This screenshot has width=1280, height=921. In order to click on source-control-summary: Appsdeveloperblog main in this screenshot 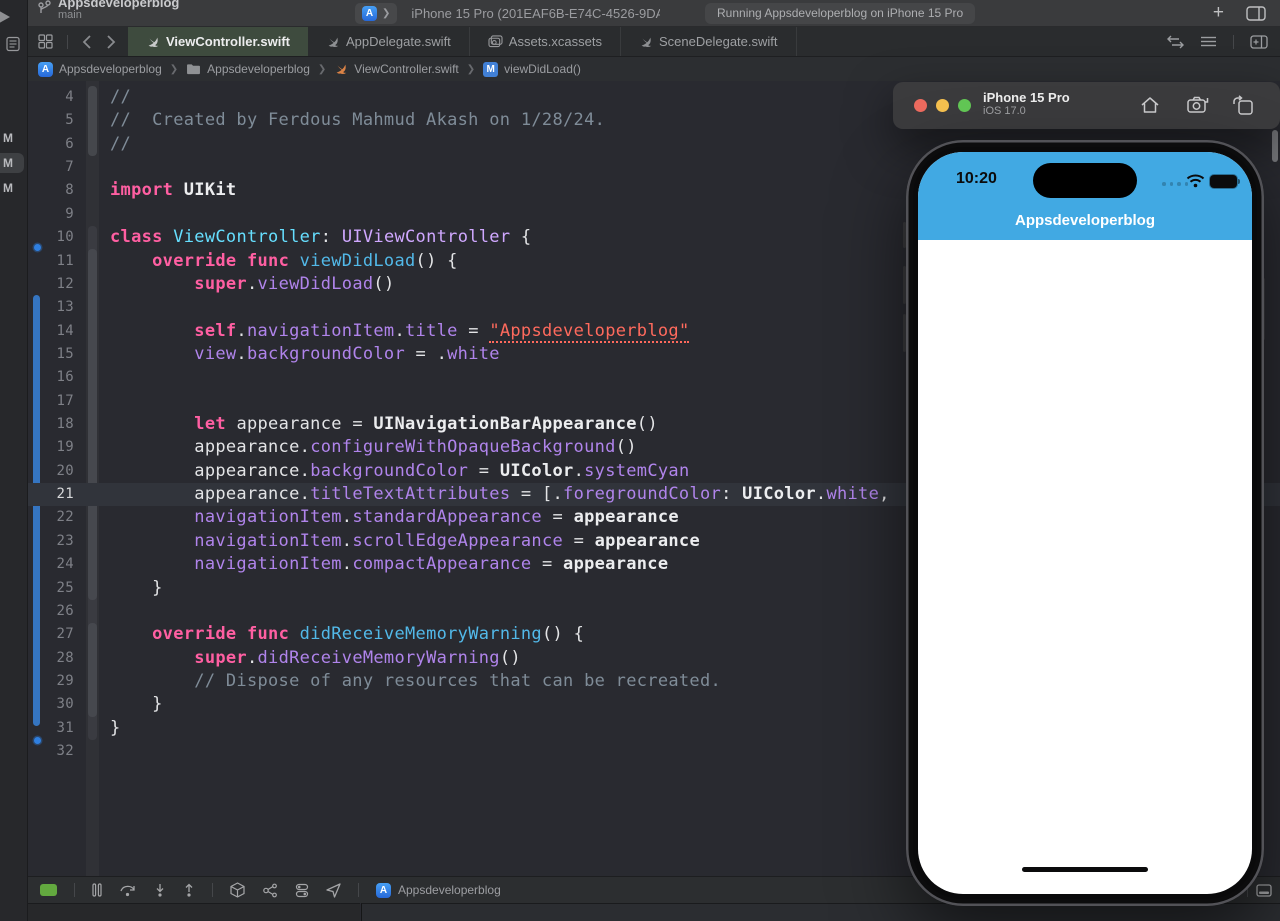, I will do `click(107, 10)`.